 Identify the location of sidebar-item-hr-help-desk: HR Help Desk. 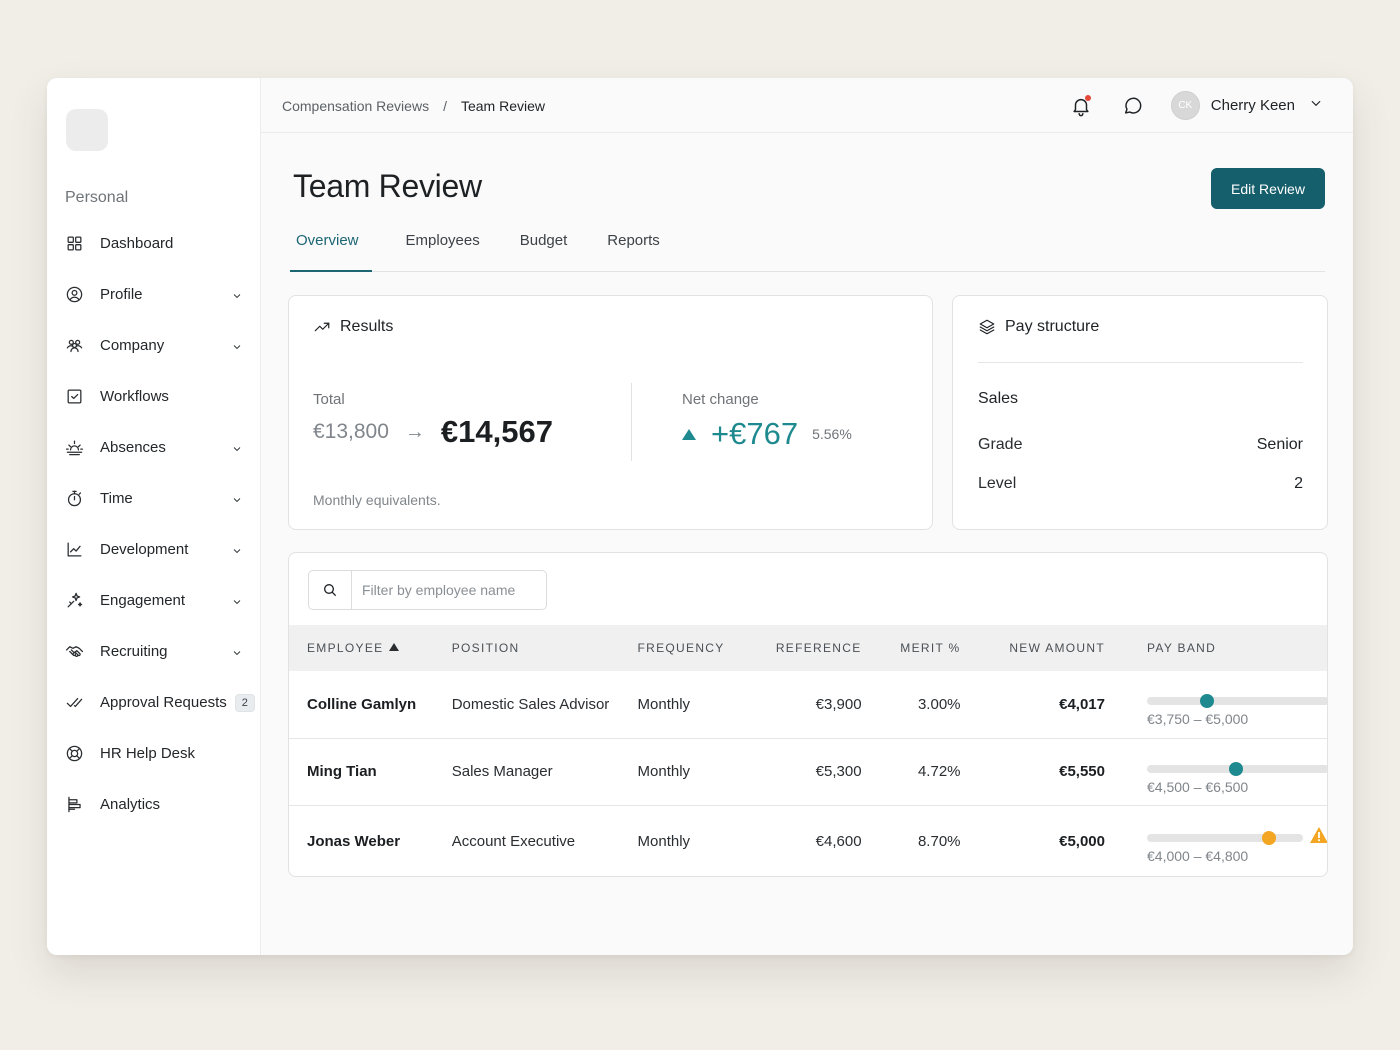
(154, 753).